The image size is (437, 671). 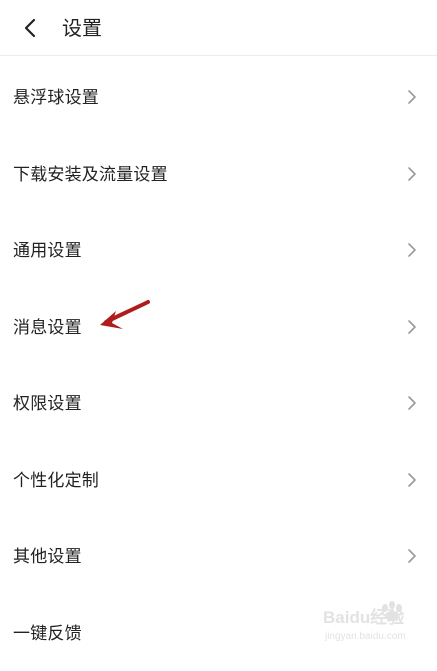 What do you see at coordinates (218, 633) in the screenshot?
I see `settings-item-feedback: 一键反馈` at bounding box center [218, 633].